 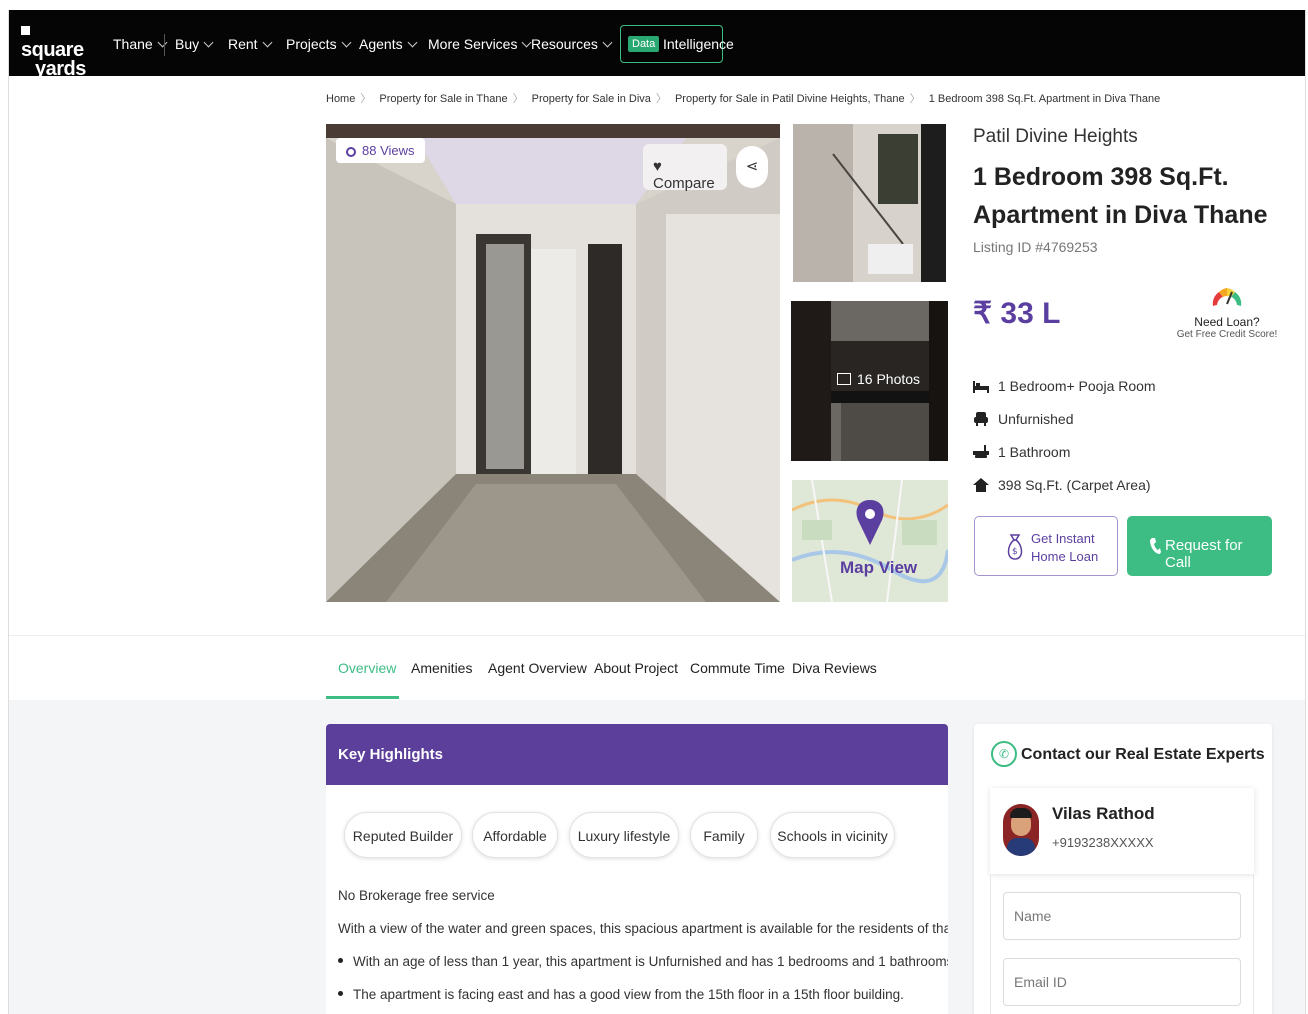 I want to click on breadcrumb-home: Home, so click(x=340, y=99).